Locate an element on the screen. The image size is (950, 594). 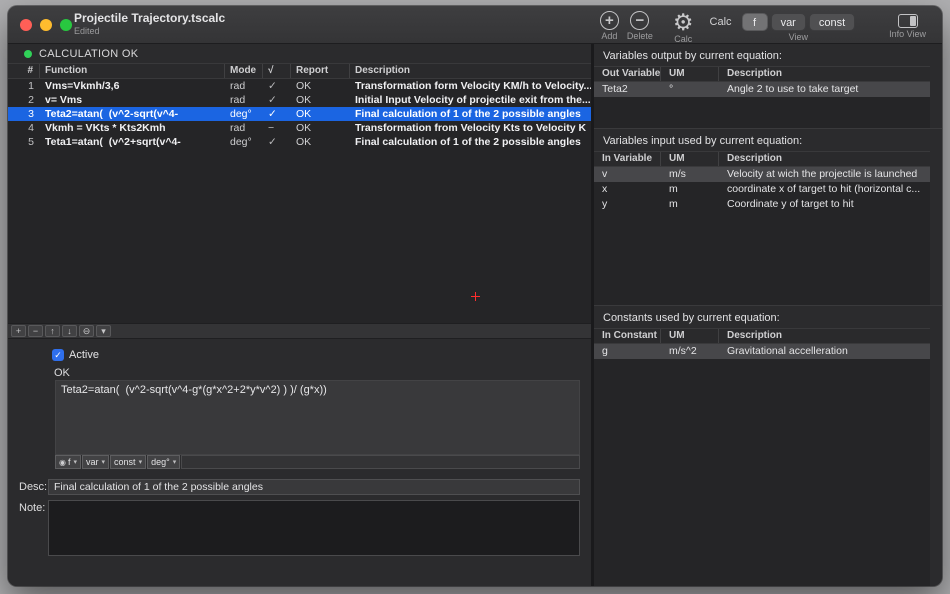
calculation-status-bar: CALCULATION OK is located at coordinates (299, 53).